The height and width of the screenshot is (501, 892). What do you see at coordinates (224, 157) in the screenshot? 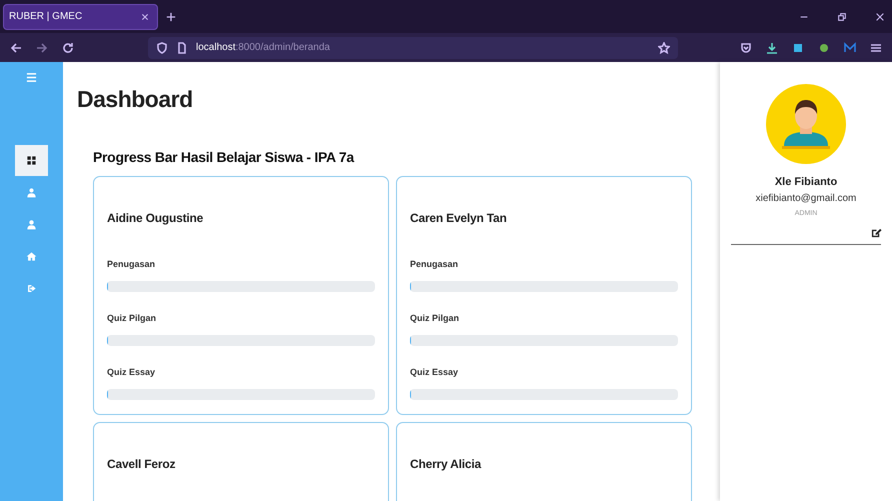
I see `section-title: Progress Bar Hasil Belajar Siswa - IPA 7a` at bounding box center [224, 157].